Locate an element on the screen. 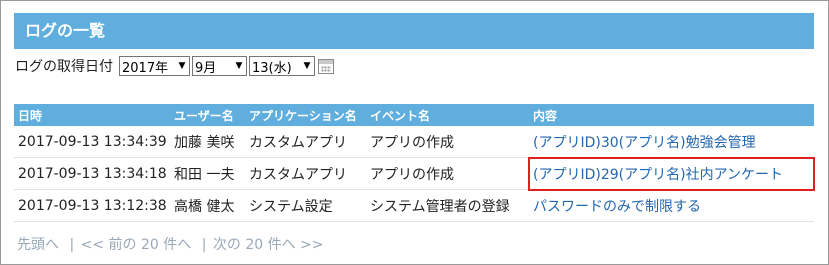  column-header-user: ユーザー名 is located at coordinates (207, 115).